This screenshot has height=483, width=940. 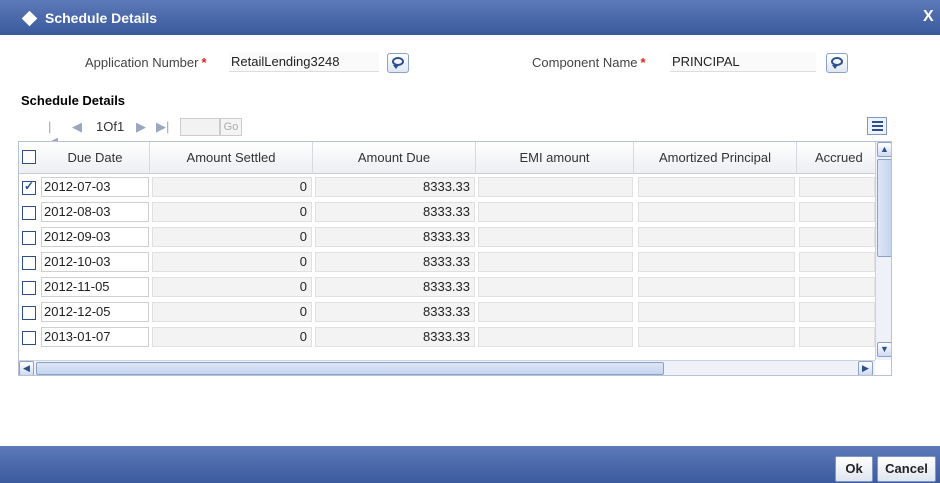 What do you see at coordinates (200, 127) in the screenshot?
I see `goto-page-input` at bounding box center [200, 127].